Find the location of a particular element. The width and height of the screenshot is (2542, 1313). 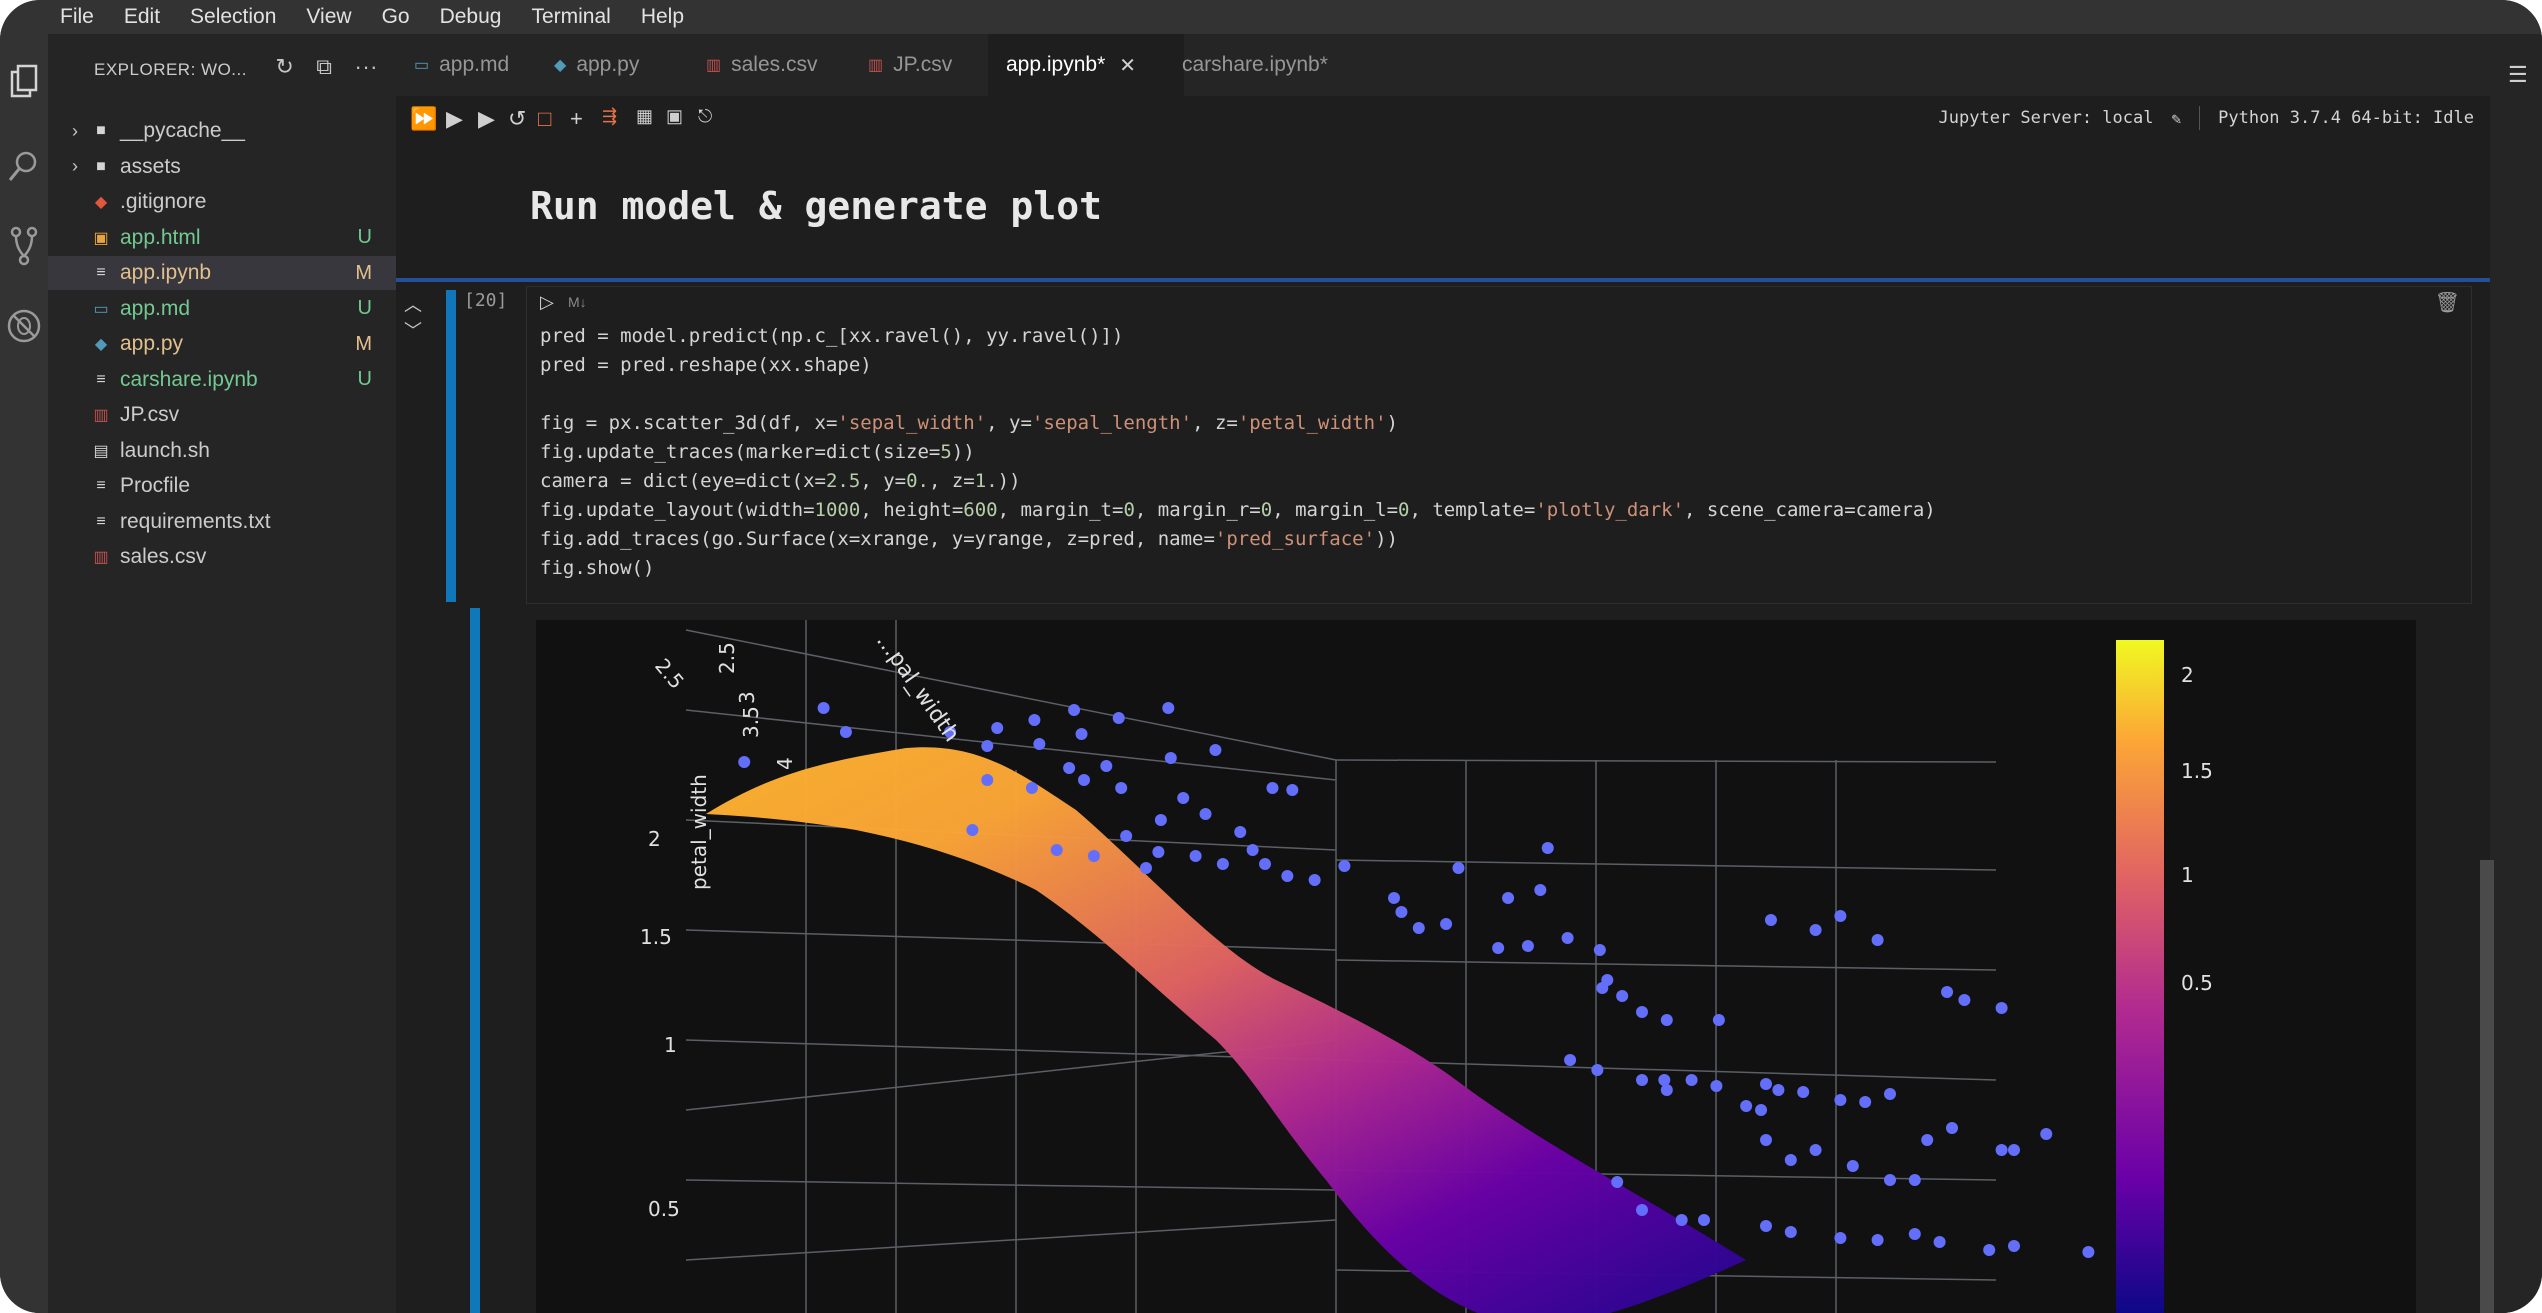

menu-help: Help is located at coordinates (662, 17).